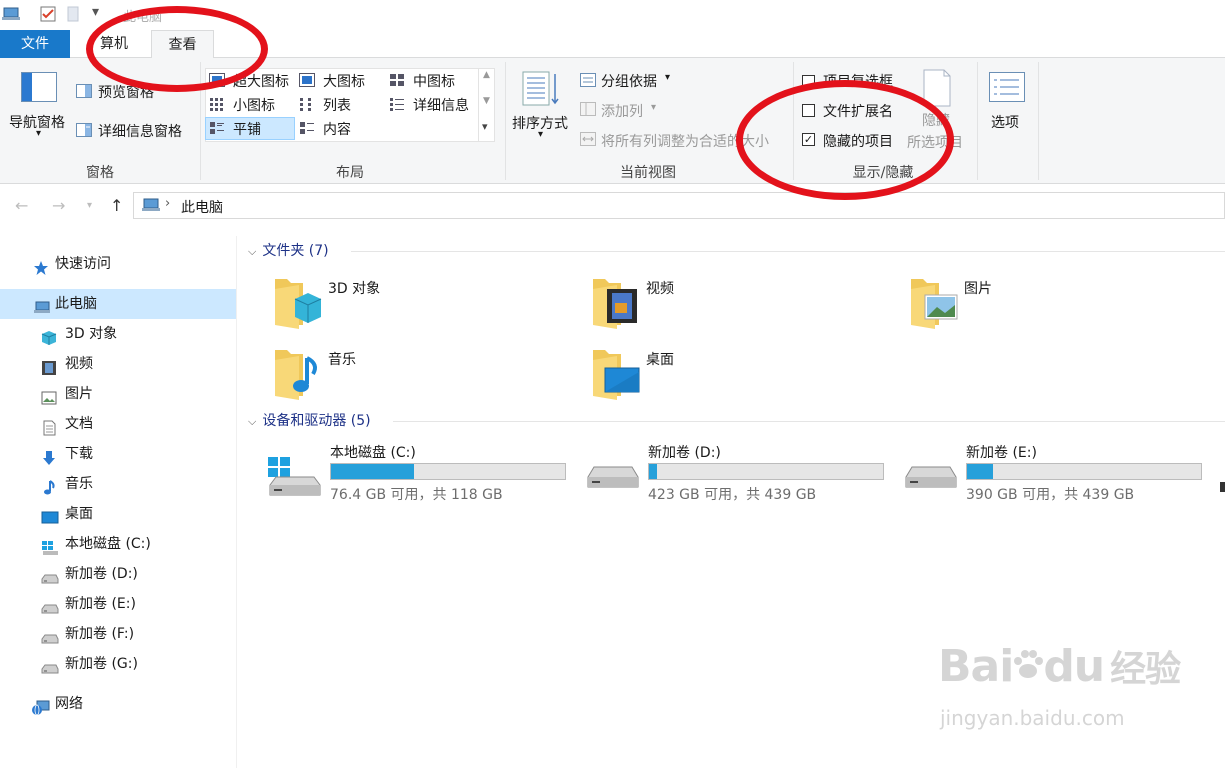 The image size is (1225, 768). Describe the element at coordinates (423, 473) in the screenshot. I see `drive-tile-c: 本地磁盘 (C:) 76.4 GB 可用，共 118 GB` at that location.